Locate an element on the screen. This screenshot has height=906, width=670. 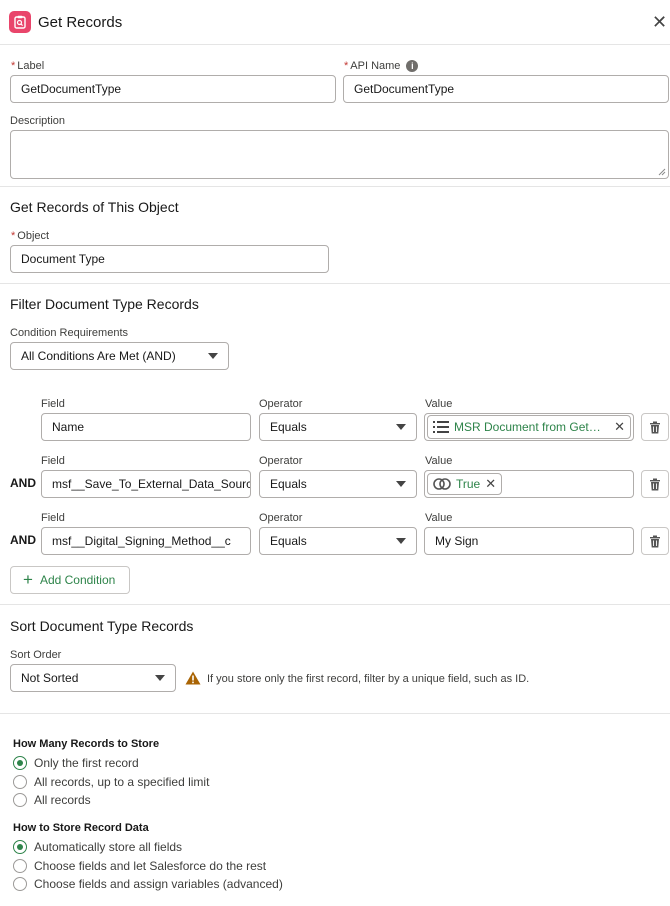
condition-field-input: msf__Digital_Signing_Method__c is located at coordinates (146, 541).